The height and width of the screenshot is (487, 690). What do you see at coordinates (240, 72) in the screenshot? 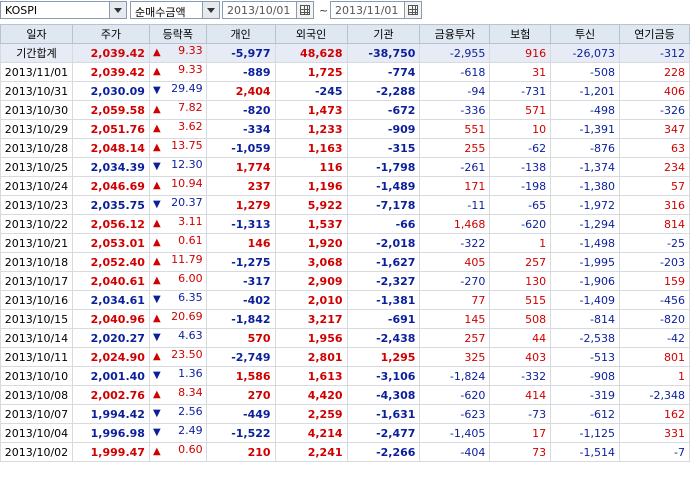
I see `cell-individual: -889` at bounding box center [240, 72].